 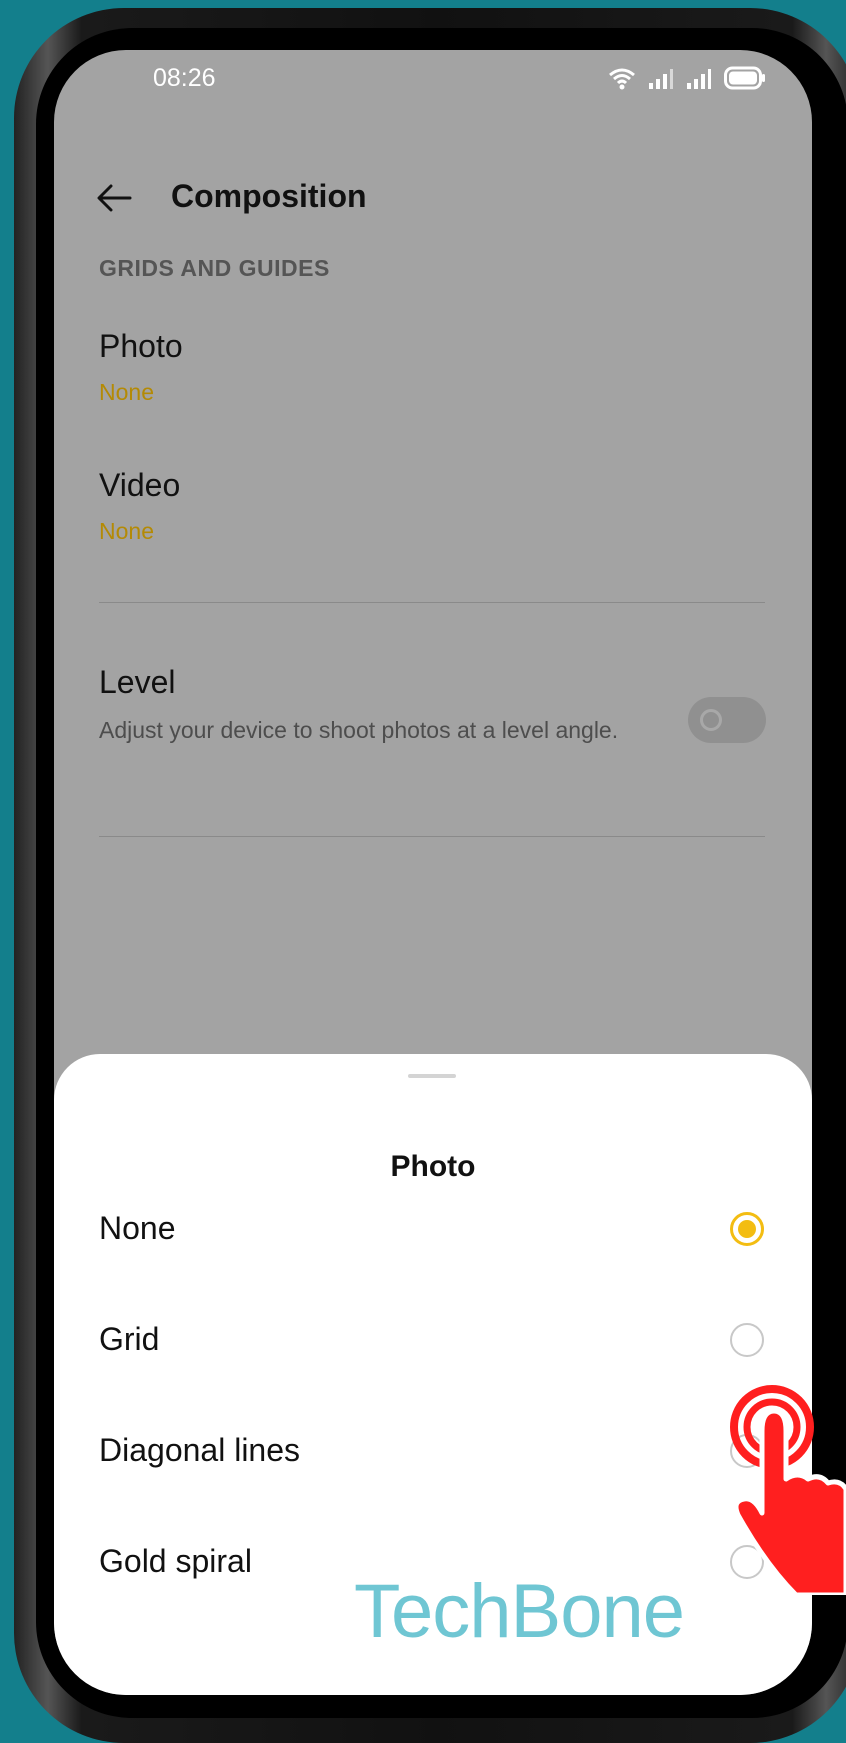 I want to click on watermark-logo: TechBone, so click(x=519, y=1611).